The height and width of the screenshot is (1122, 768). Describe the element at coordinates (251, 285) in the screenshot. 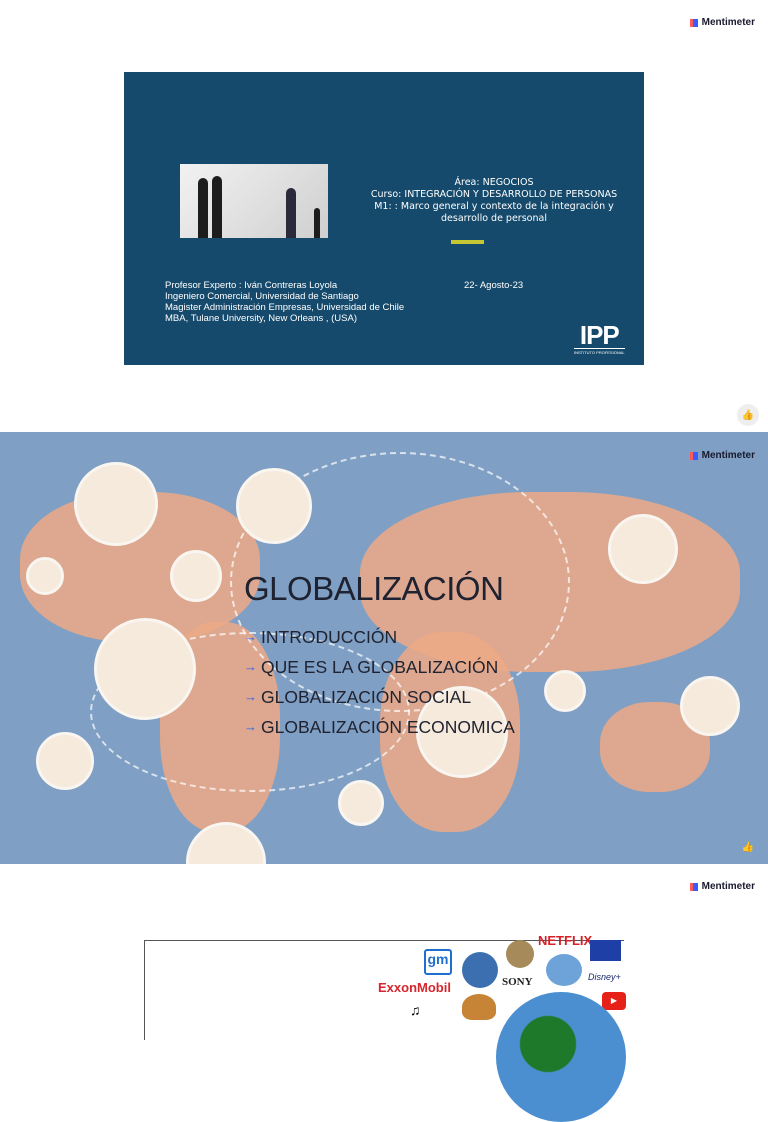

I see `professor-line: Profesor Experto : Iván Contreras Loyola` at that location.